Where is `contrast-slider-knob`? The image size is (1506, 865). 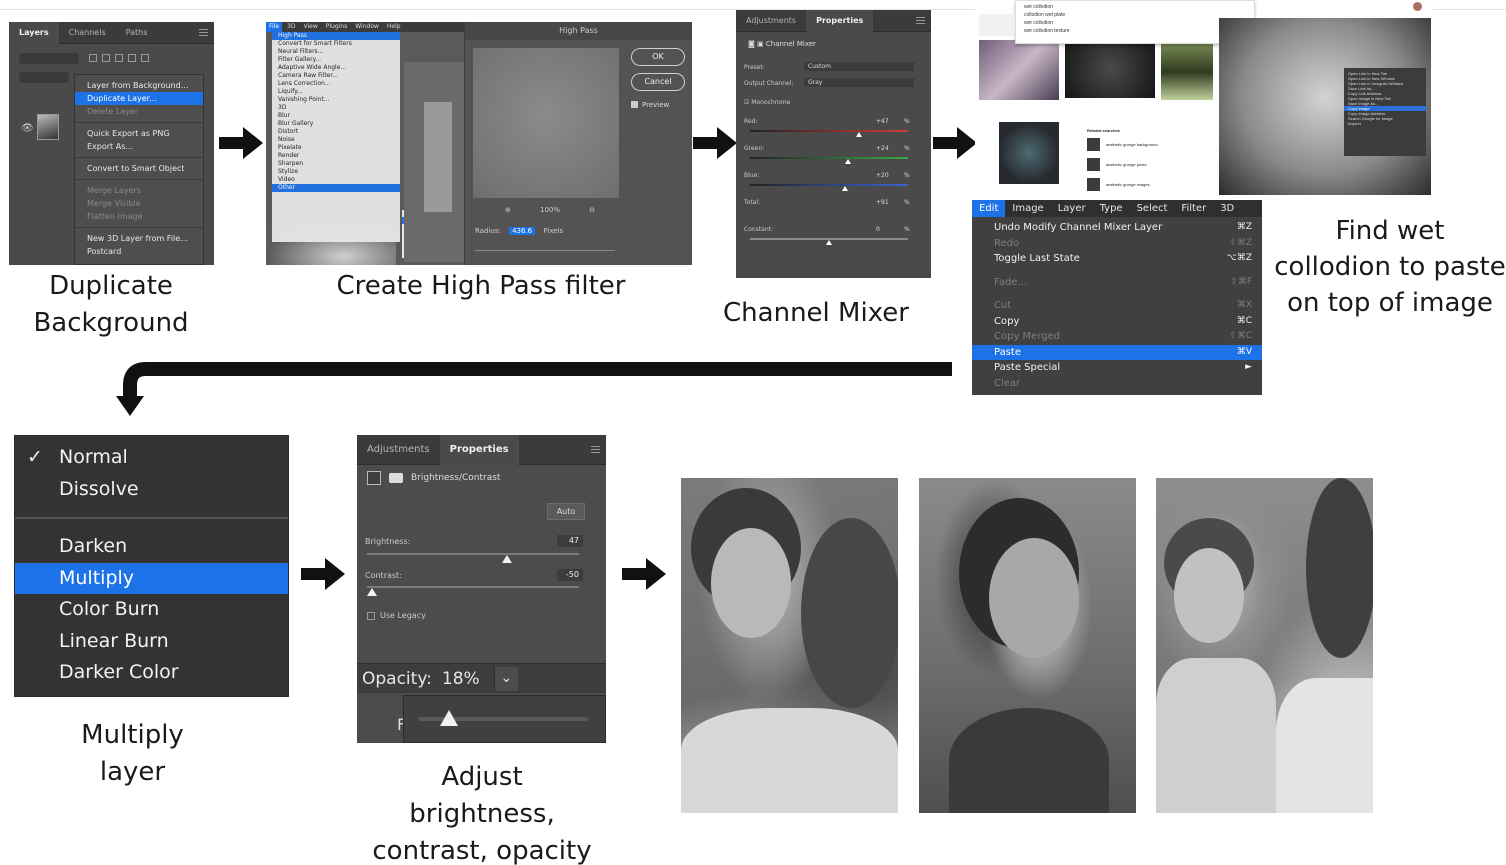
contrast-slider-knob is located at coordinates (372, 592).